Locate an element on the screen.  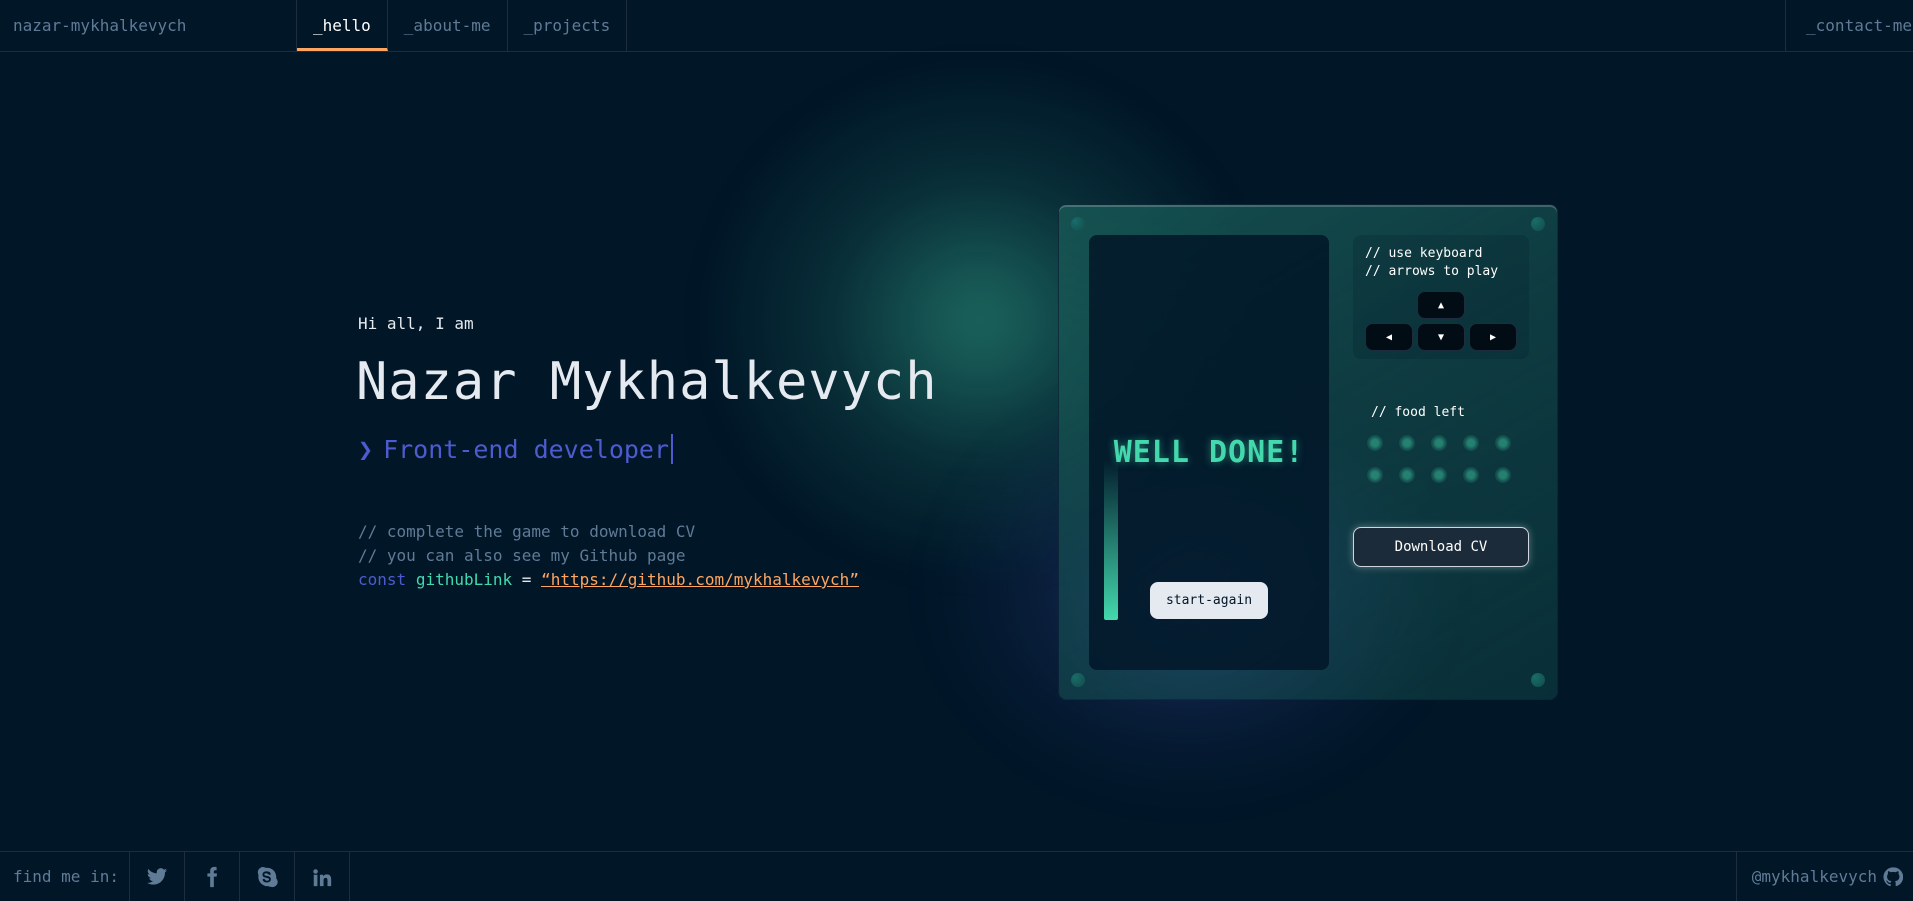
tab-projects: _projects is located at coordinates (568, 25).